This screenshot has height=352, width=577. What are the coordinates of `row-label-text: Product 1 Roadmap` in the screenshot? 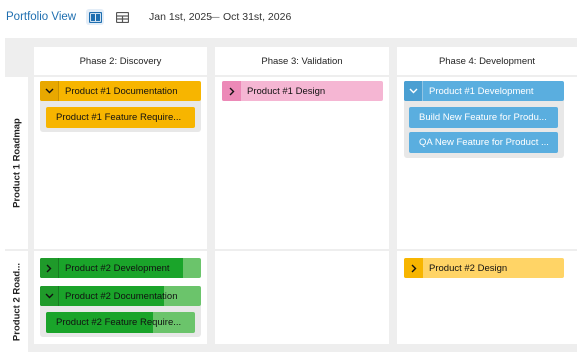 It's located at (16, 163).